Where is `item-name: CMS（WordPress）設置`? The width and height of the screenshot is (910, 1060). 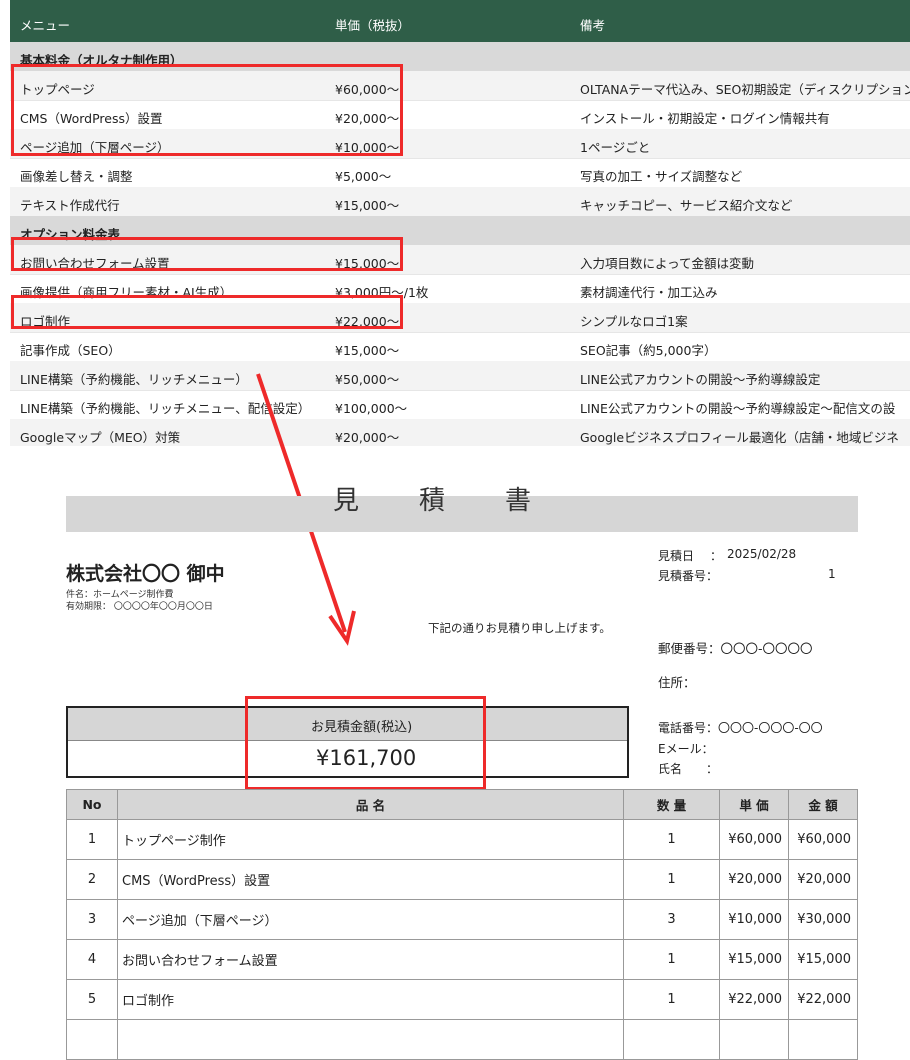 item-name: CMS（WordPress）設置 is located at coordinates (370, 879).